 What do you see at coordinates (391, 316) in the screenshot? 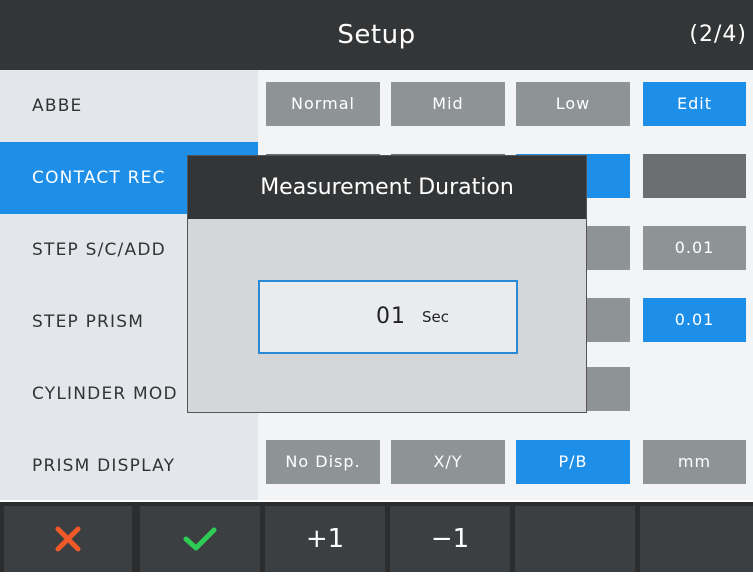
I see `duration-value: 01` at bounding box center [391, 316].